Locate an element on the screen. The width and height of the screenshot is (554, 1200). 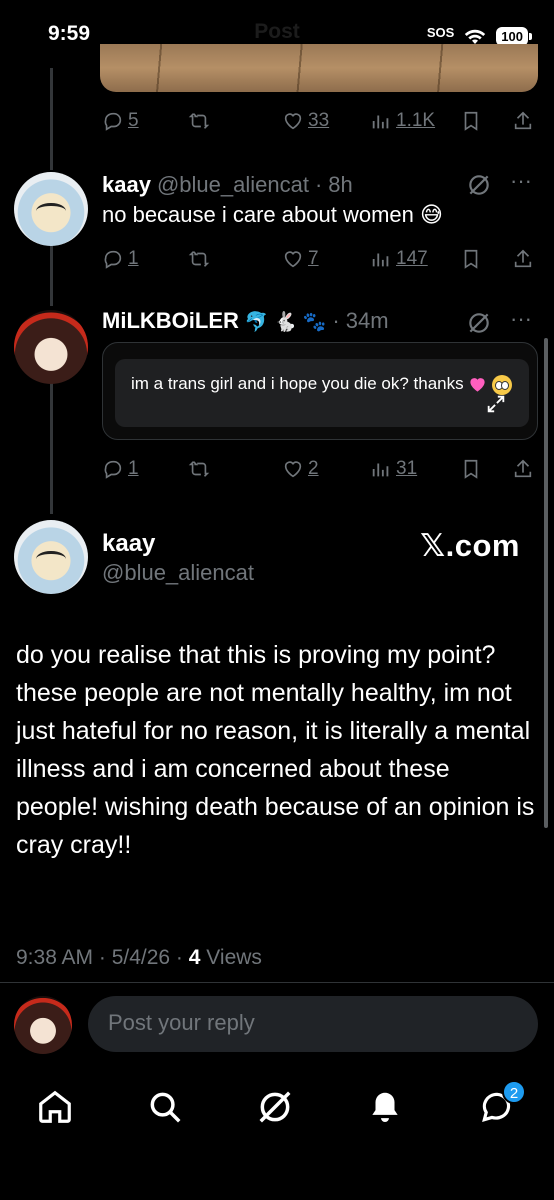
like-button: 2 is located at coordinates (300, 469).